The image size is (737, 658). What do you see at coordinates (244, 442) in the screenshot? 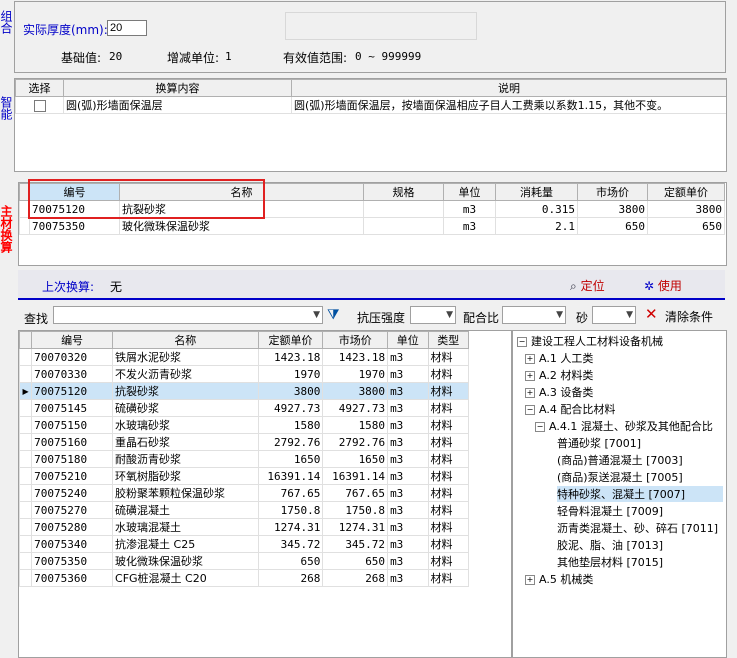
I see `table-row: 70075160 重晶石砂浆 2792.76 2792.76 m3 材料` at bounding box center [244, 442].